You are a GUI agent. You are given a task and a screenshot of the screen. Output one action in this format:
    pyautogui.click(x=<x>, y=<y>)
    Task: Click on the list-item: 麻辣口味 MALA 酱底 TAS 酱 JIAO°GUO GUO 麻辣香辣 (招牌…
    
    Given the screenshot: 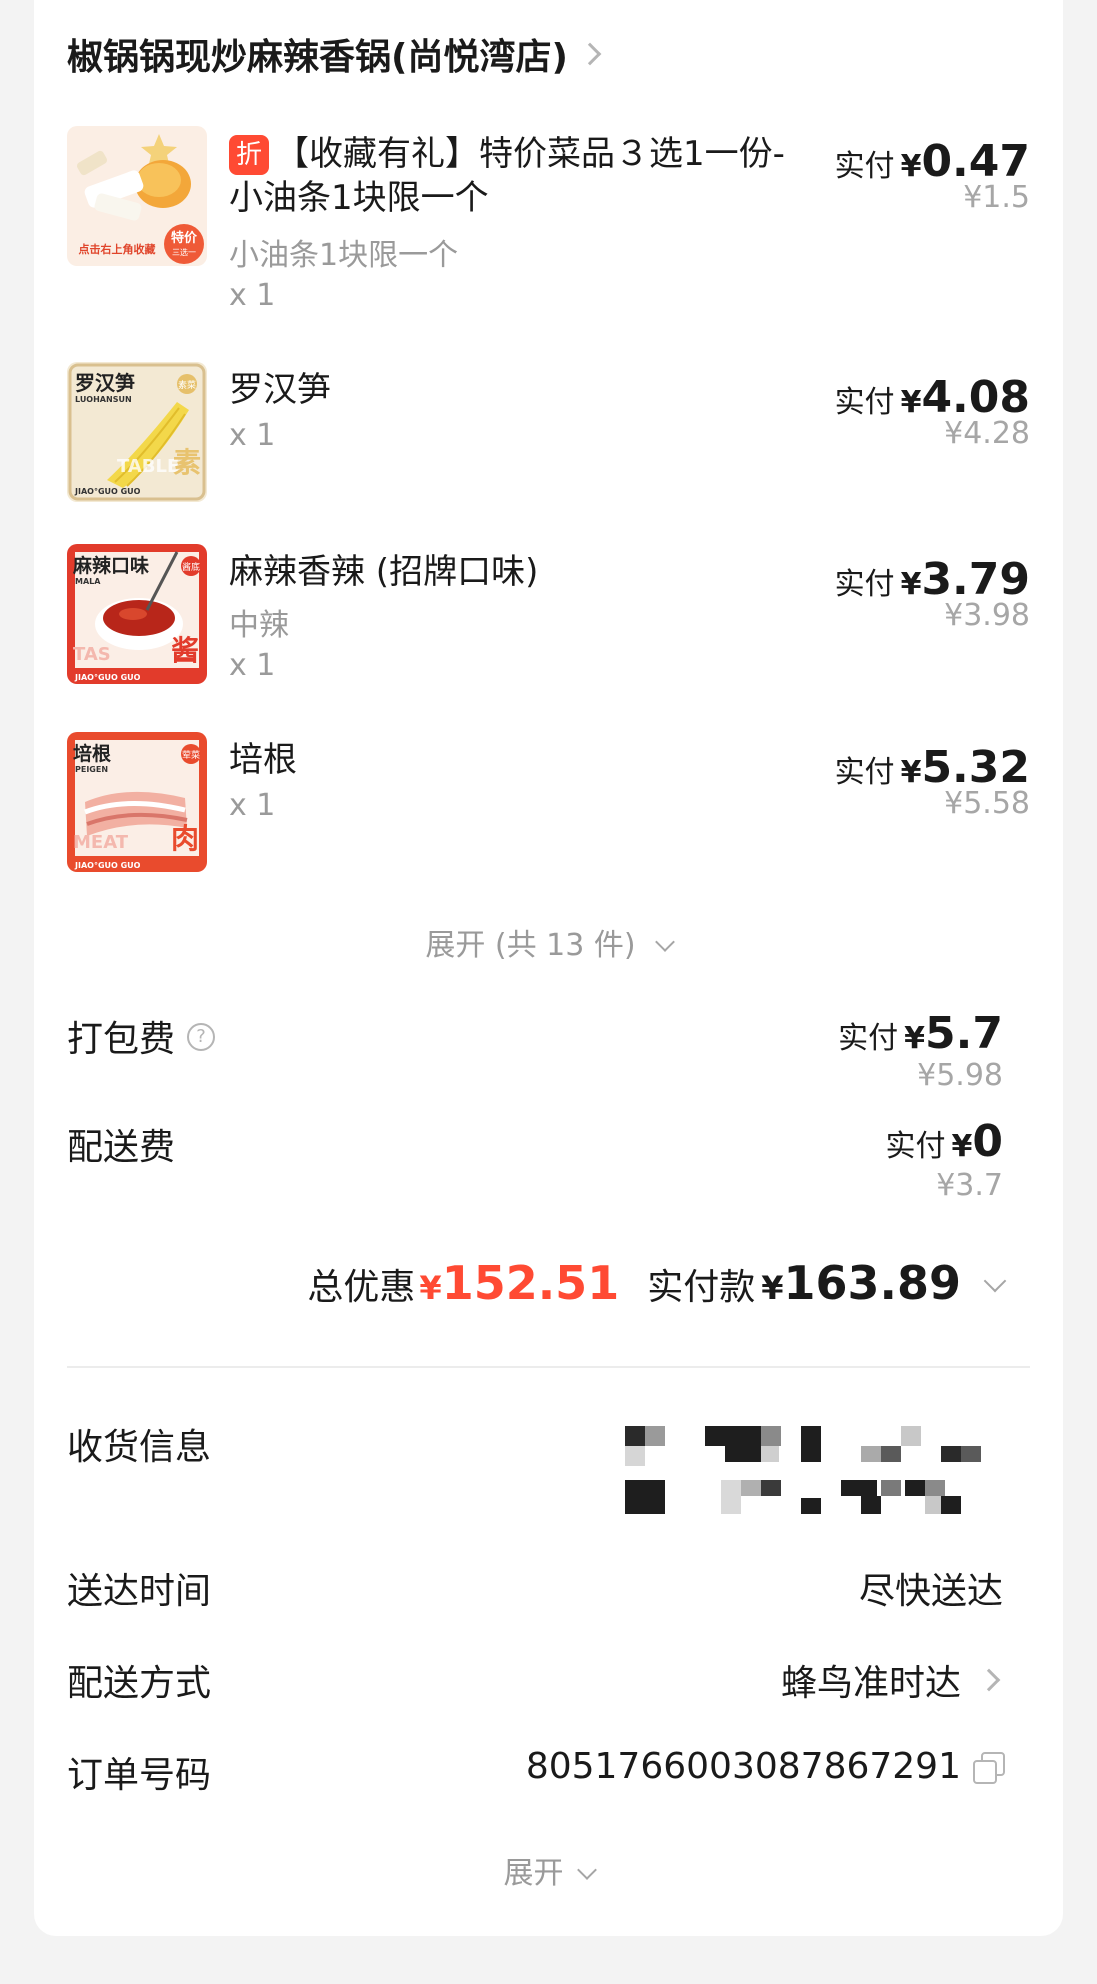 What is the action you would take?
    pyautogui.click(x=548, y=614)
    